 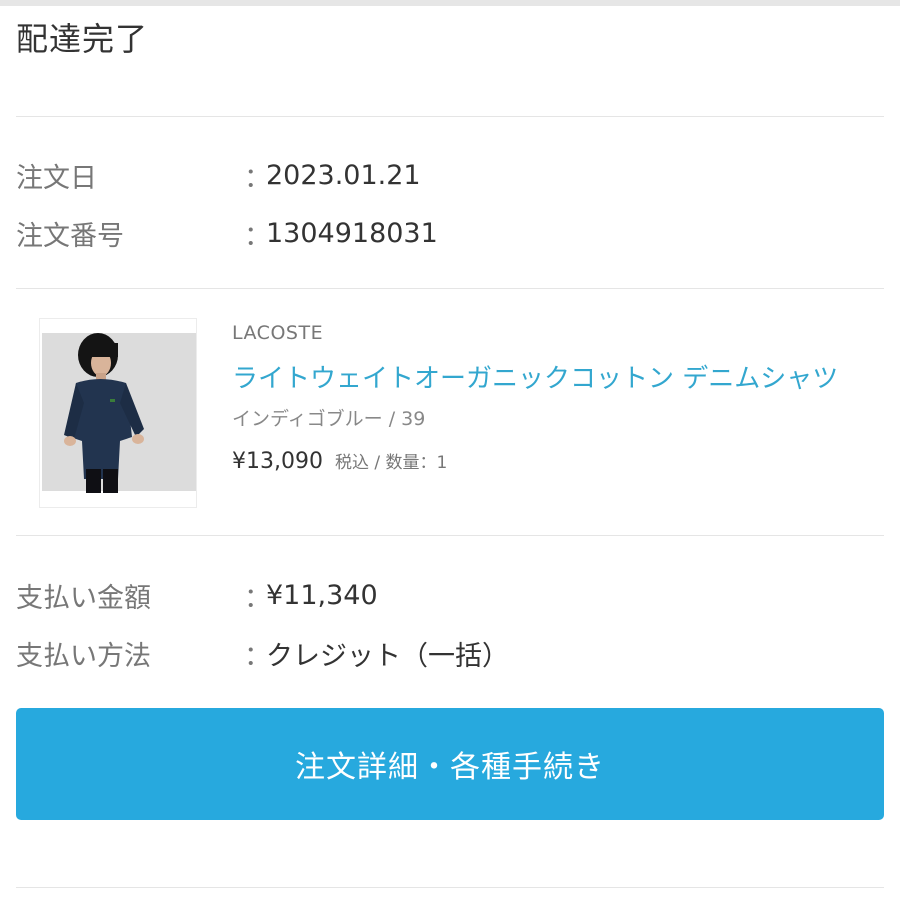 What do you see at coordinates (535, 376) in the screenshot?
I see `product-name-link: ライトウェイトオーガニックコットン デニムシャツ` at bounding box center [535, 376].